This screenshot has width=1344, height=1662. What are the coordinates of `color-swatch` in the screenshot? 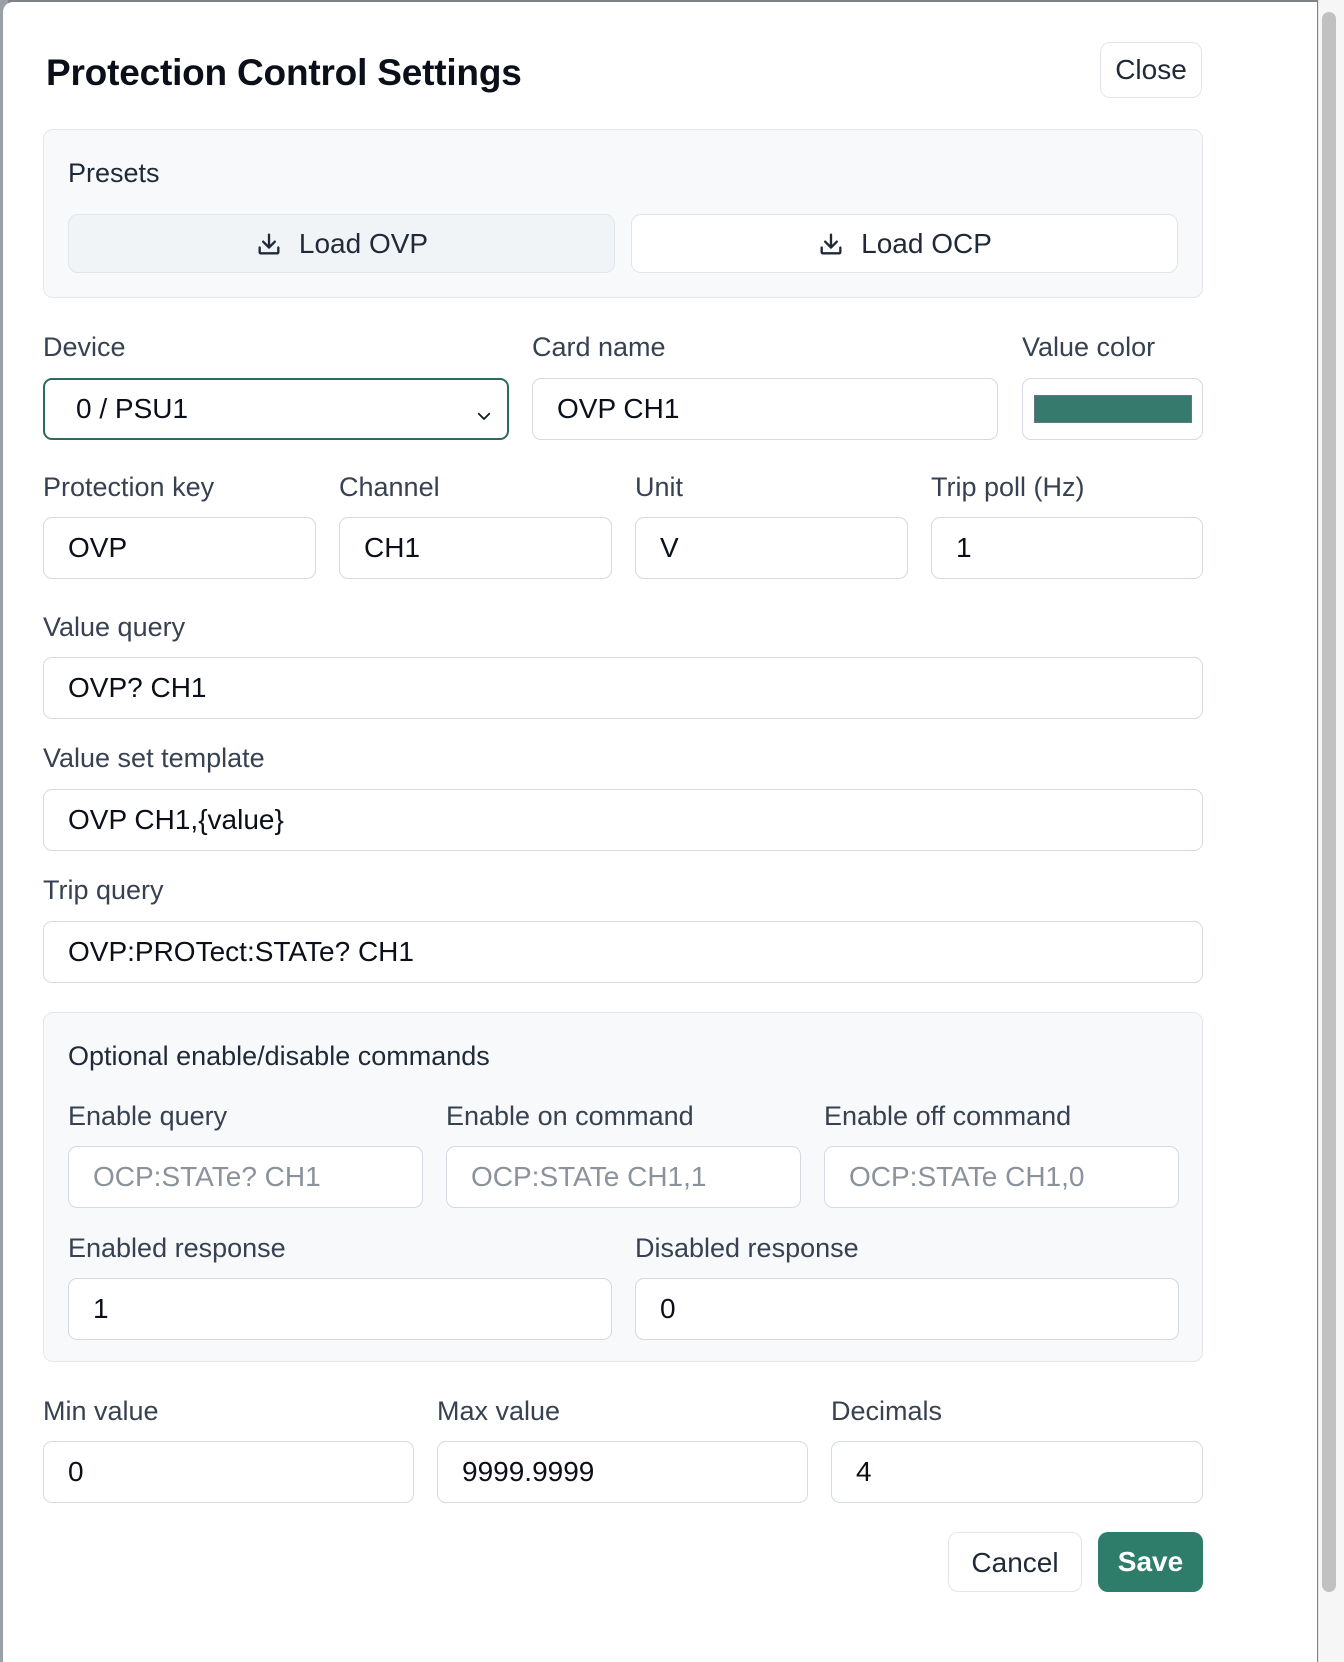 It's located at (1112, 409).